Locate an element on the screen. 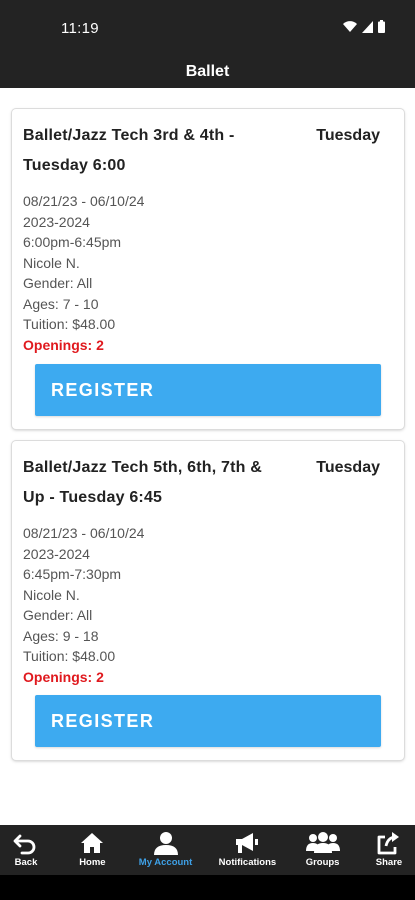 The image size is (415, 900). nav-label: Share is located at coordinates (389, 862).